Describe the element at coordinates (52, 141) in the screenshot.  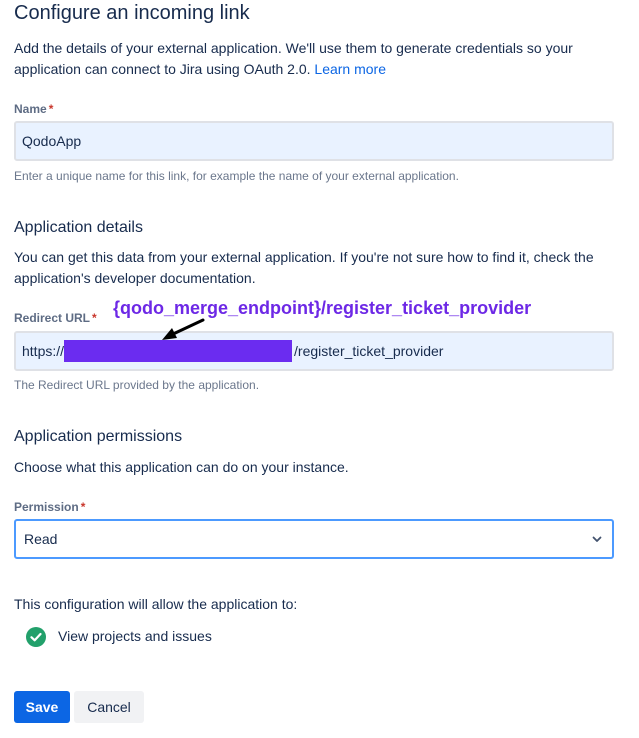
I see `name-input-value: QodoApp` at that location.